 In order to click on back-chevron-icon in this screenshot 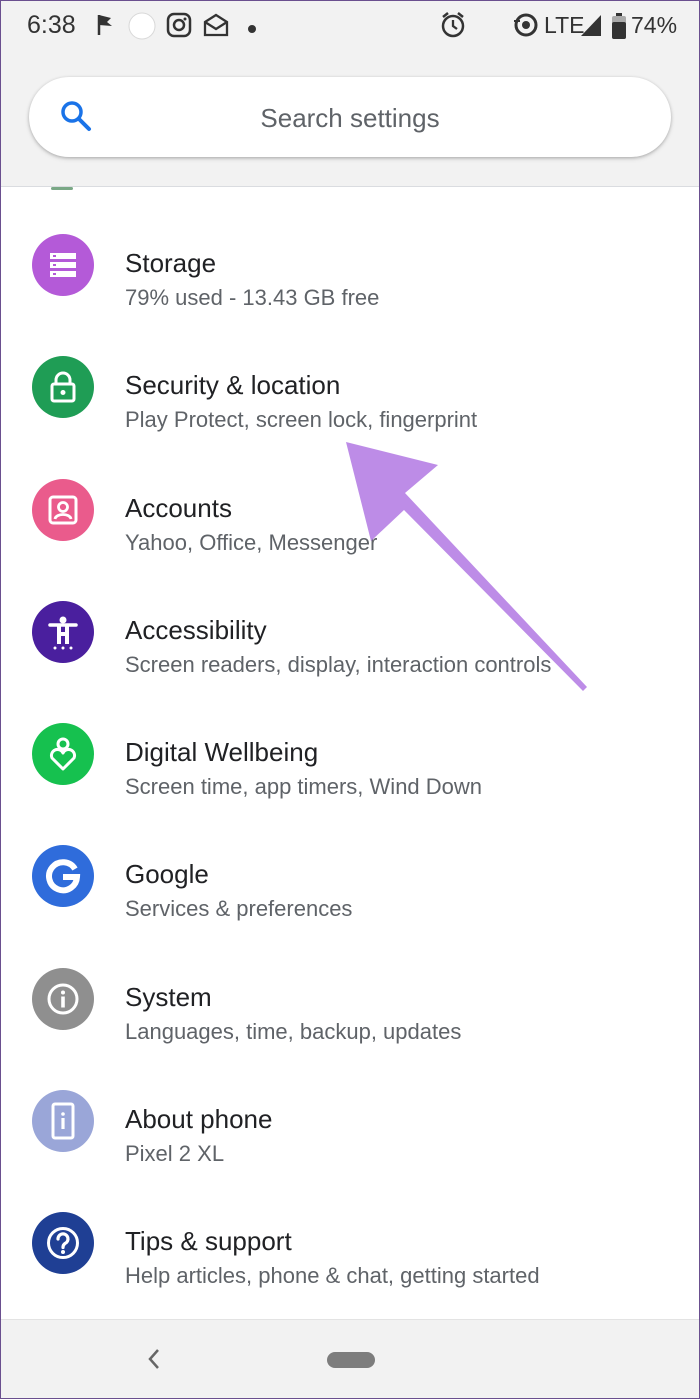, I will do `click(154, 1361)`.